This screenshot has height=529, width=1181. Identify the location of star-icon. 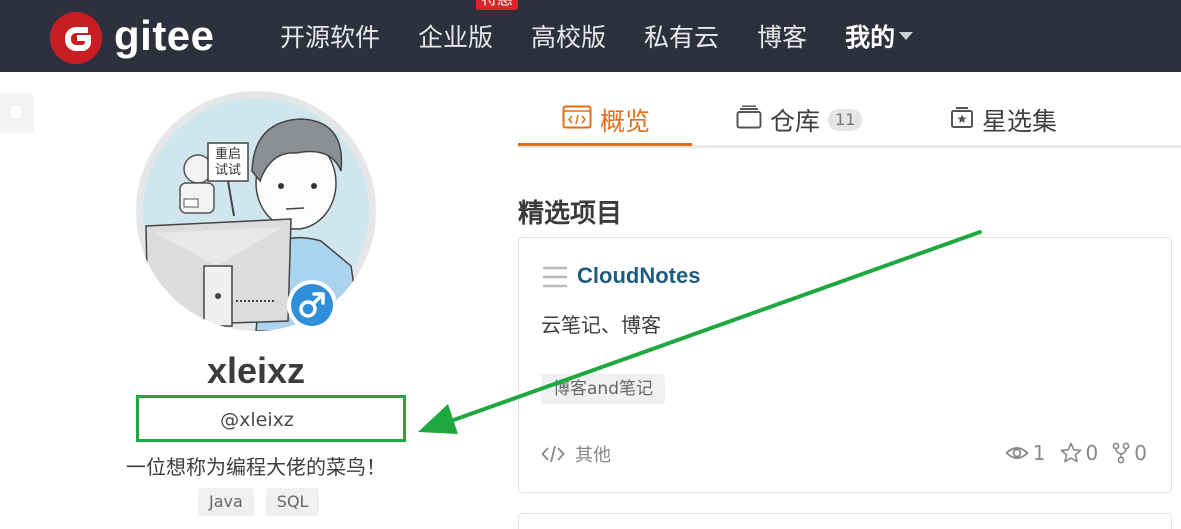
(1070, 452).